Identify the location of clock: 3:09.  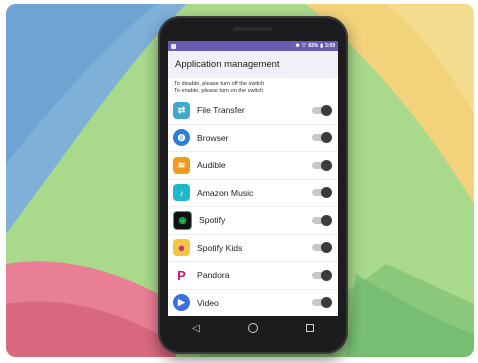
(329, 46).